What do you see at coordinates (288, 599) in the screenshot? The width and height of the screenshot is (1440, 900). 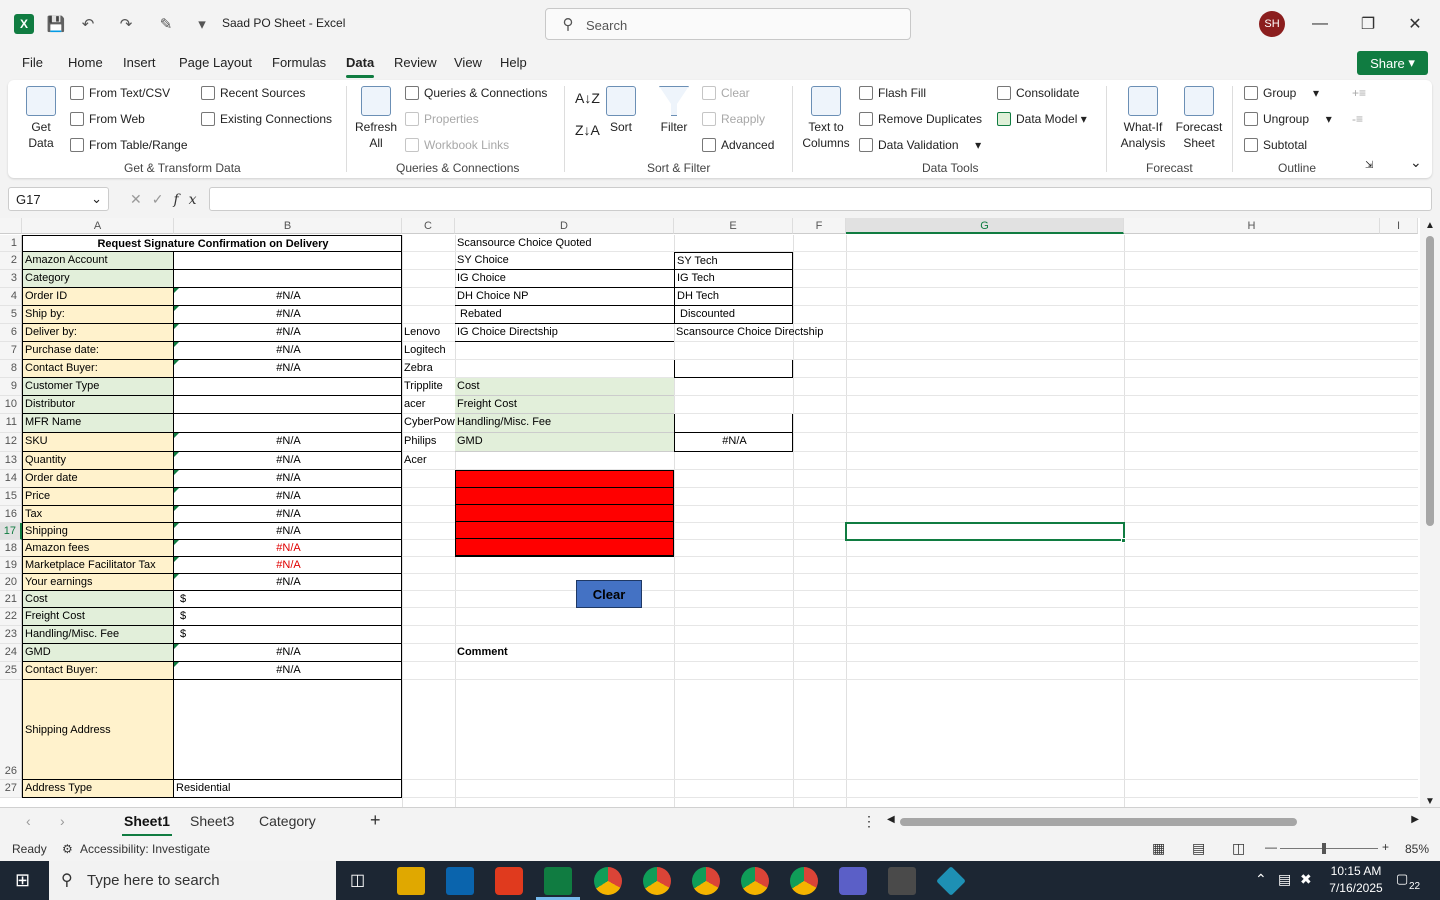 I see `cell-b21: $` at bounding box center [288, 599].